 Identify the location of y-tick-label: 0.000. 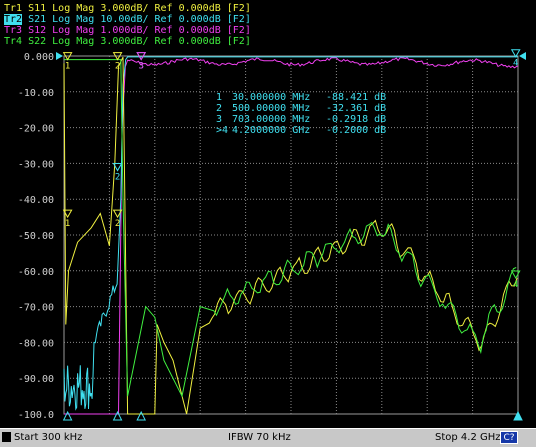
(39, 57).